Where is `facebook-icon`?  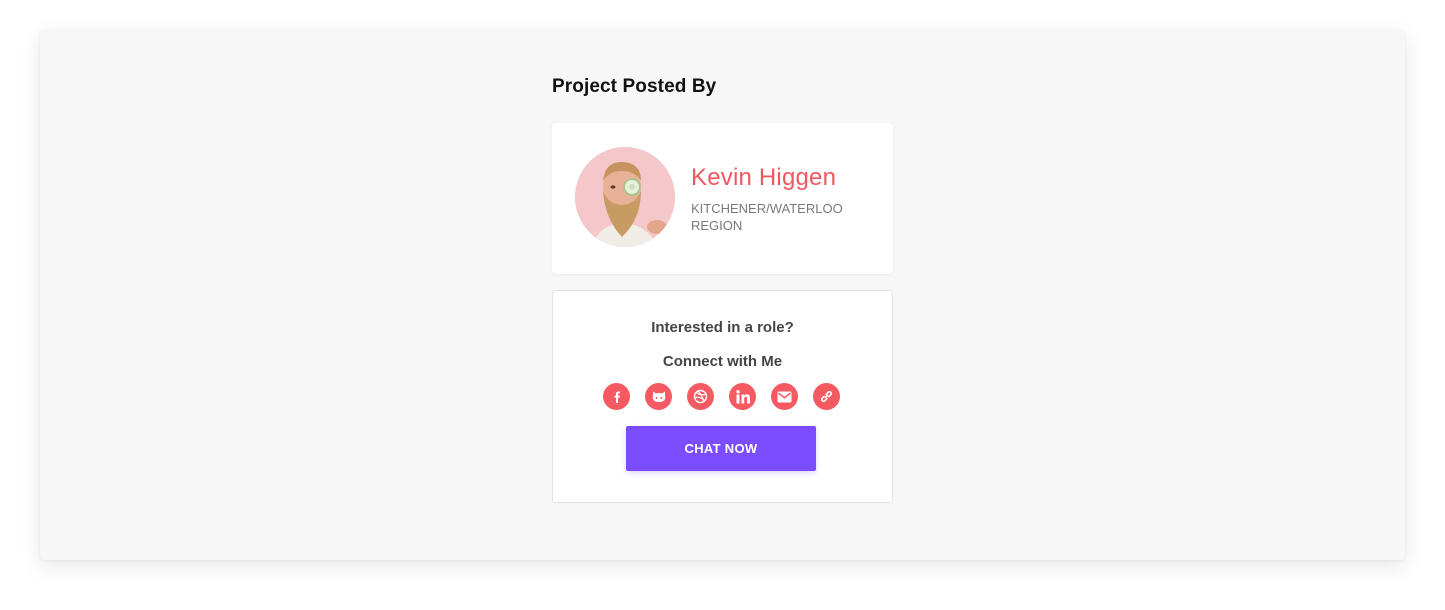 facebook-icon is located at coordinates (616, 397).